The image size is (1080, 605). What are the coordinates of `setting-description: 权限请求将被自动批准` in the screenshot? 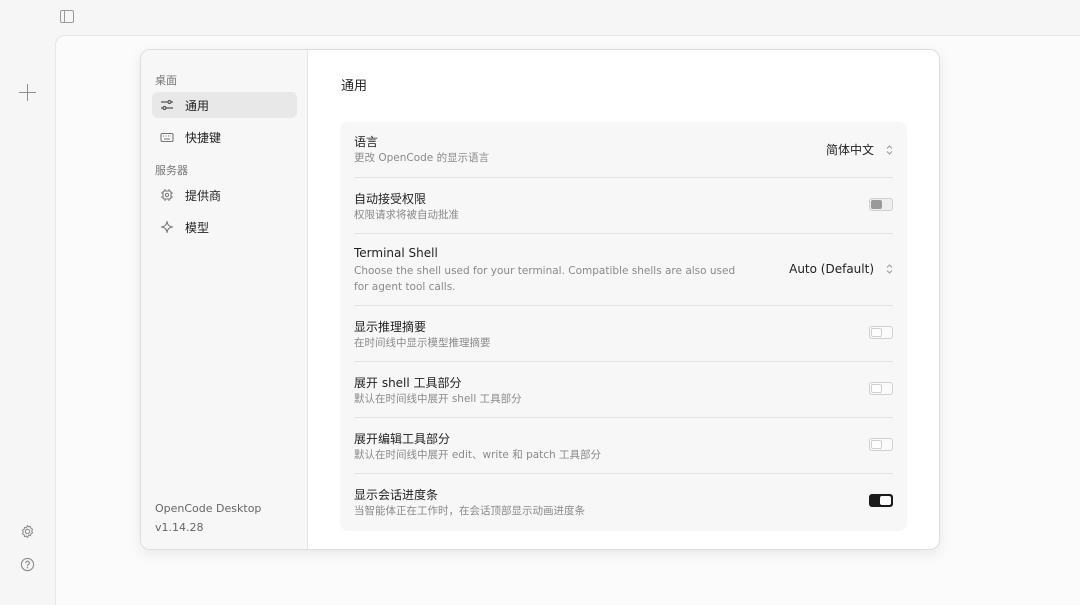 It's located at (406, 215).